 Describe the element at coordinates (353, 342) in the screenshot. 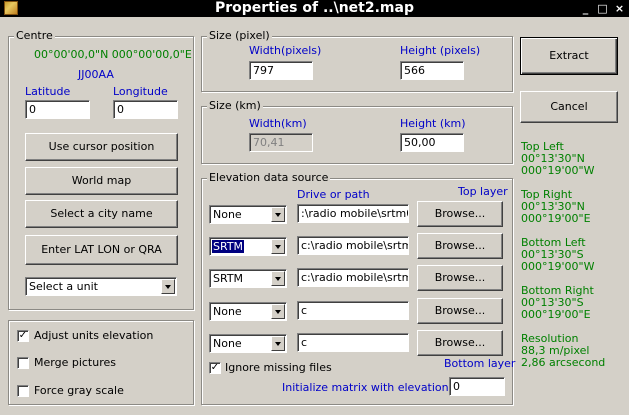

I see `path-input-5: c` at that location.